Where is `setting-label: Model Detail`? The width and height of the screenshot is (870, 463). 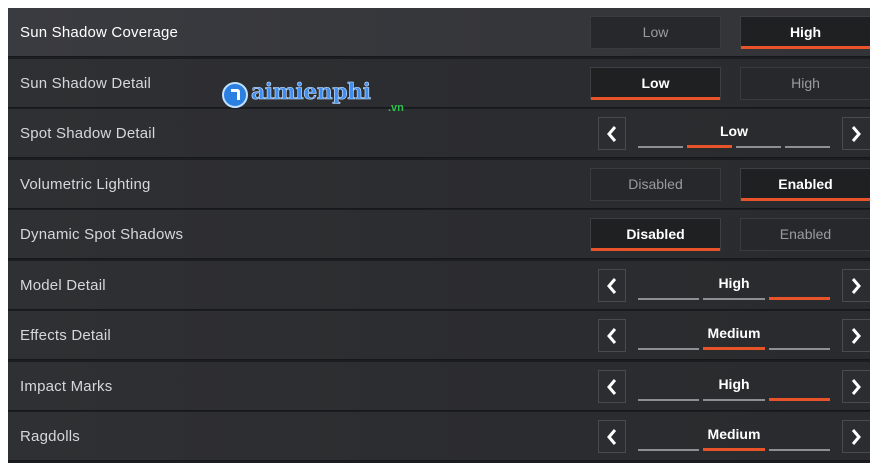
setting-label: Model Detail is located at coordinates (63, 285).